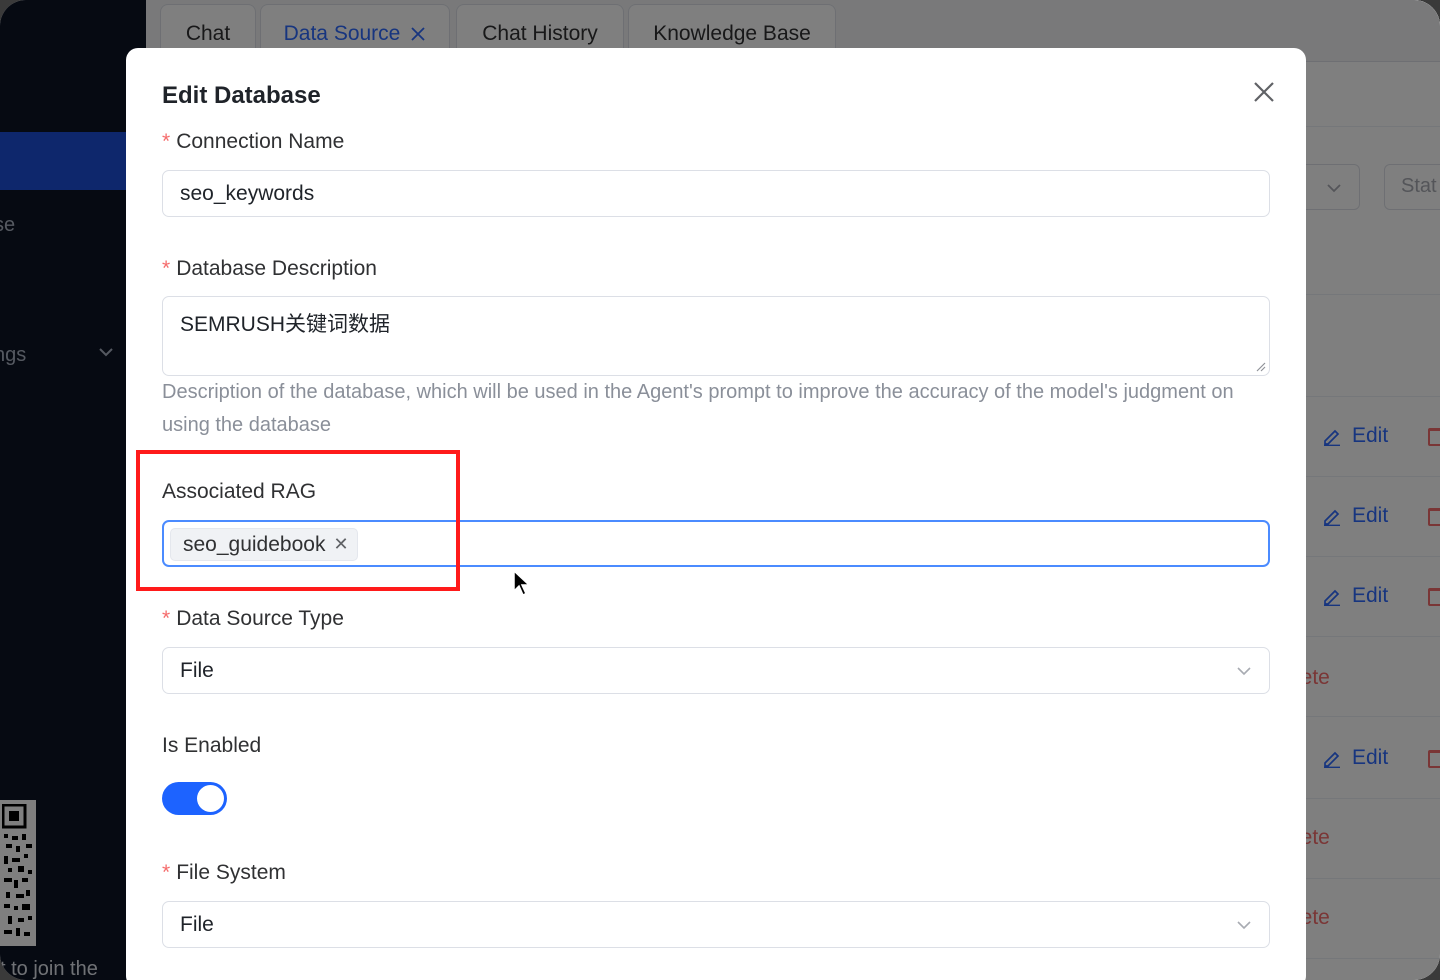 Image resolution: width=1440 pixels, height=980 pixels. Describe the element at coordinates (241, 95) in the screenshot. I see `dialog-title: Edit Database` at that location.